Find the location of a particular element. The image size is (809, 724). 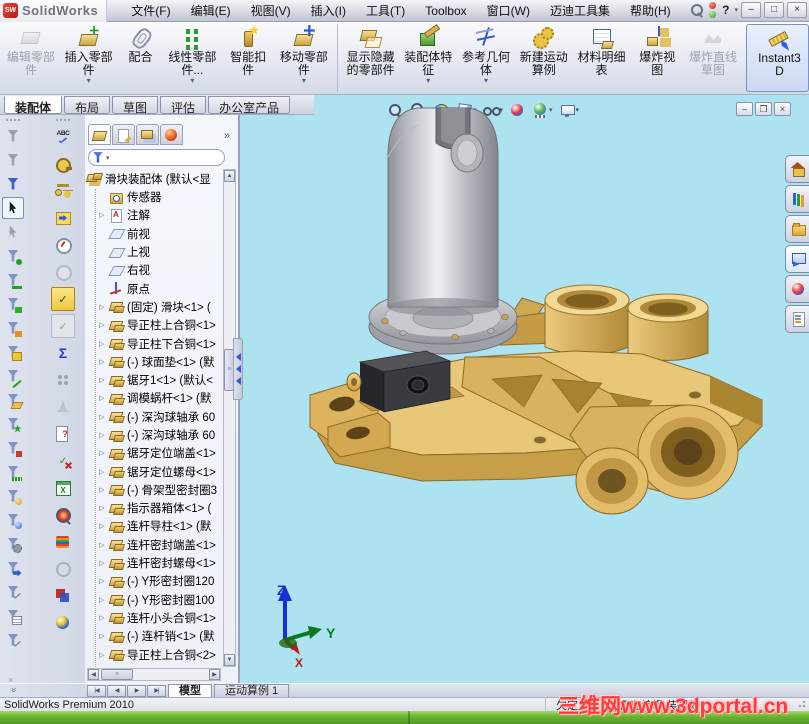

clear-all-filters-button is located at coordinates (13, 160).